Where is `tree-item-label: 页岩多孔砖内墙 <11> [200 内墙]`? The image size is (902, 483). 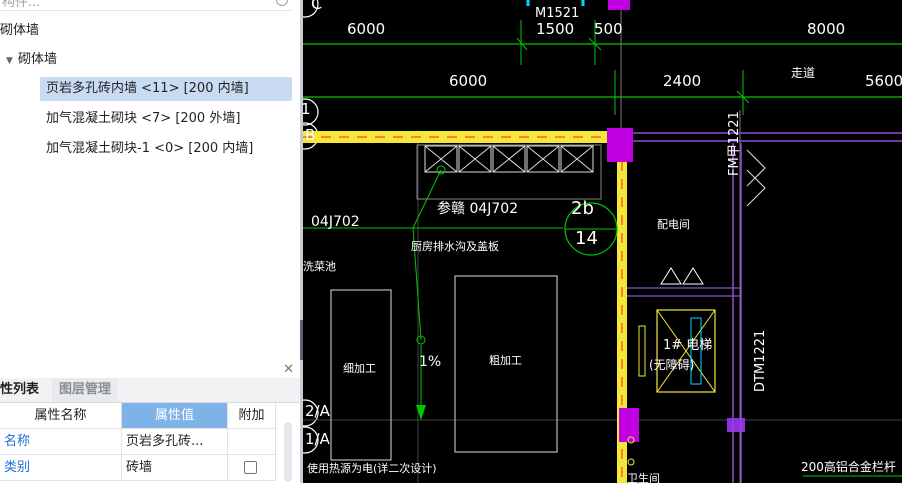
tree-item-label: 页岩多孔砖内墙 <11> [200 内墙] is located at coordinates (147, 88).